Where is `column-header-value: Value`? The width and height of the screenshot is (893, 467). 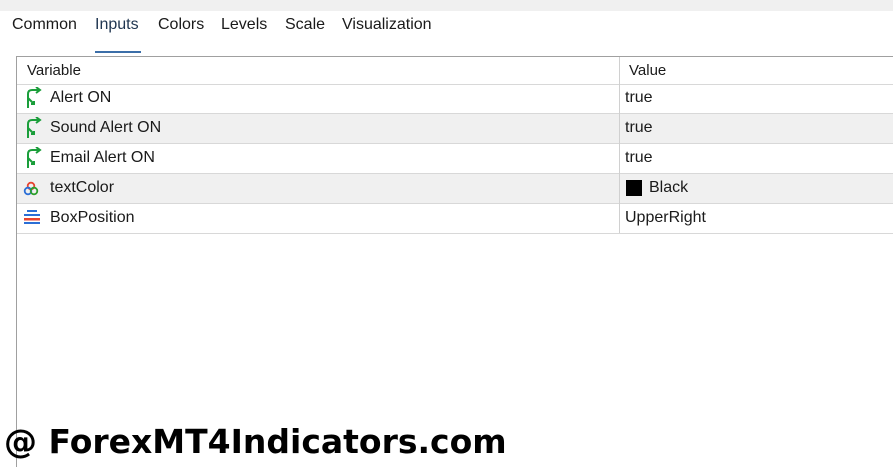 column-header-value: Value is located at coordinates (647, 70).